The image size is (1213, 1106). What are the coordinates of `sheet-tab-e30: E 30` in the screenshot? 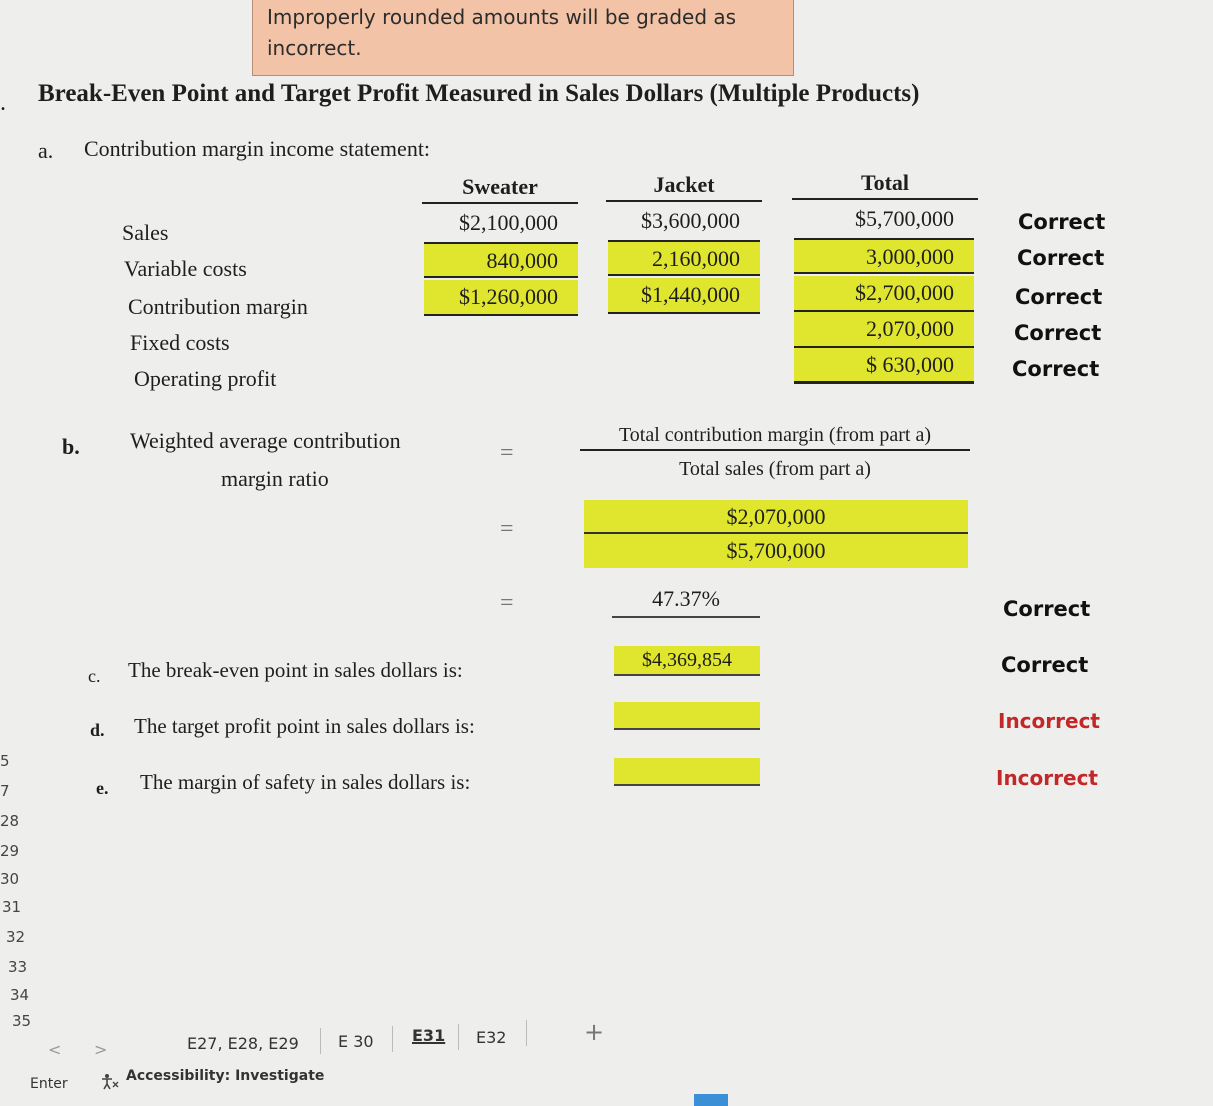 It's located at (356, 1041).